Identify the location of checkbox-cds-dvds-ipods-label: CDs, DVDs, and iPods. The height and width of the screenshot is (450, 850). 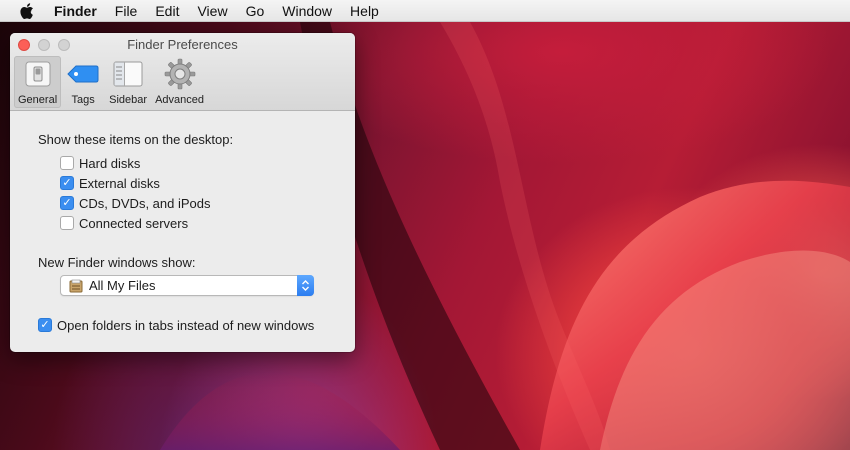
(145, 203).